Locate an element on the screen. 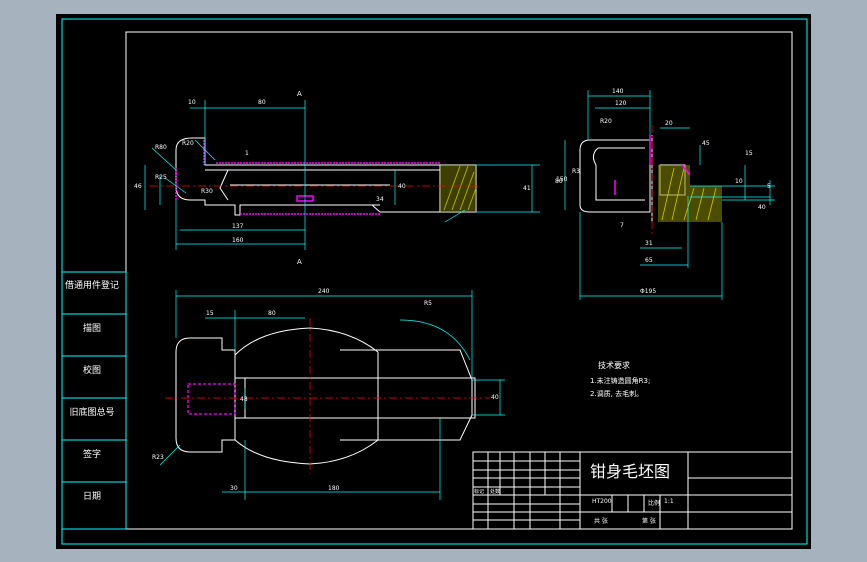  dim-right-65: 65 is located at coordinates (649, 260).